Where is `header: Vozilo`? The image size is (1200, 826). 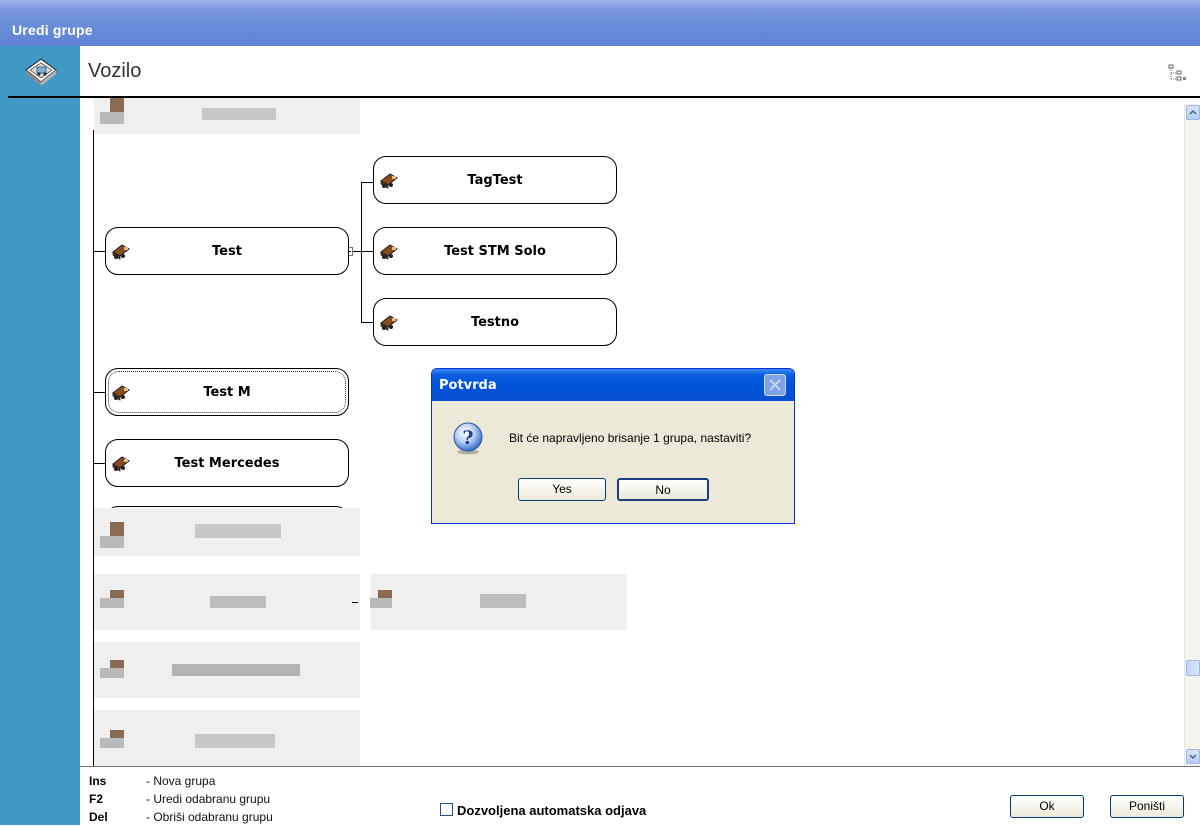 header: Vozilo is located at coordinates (640, 71).